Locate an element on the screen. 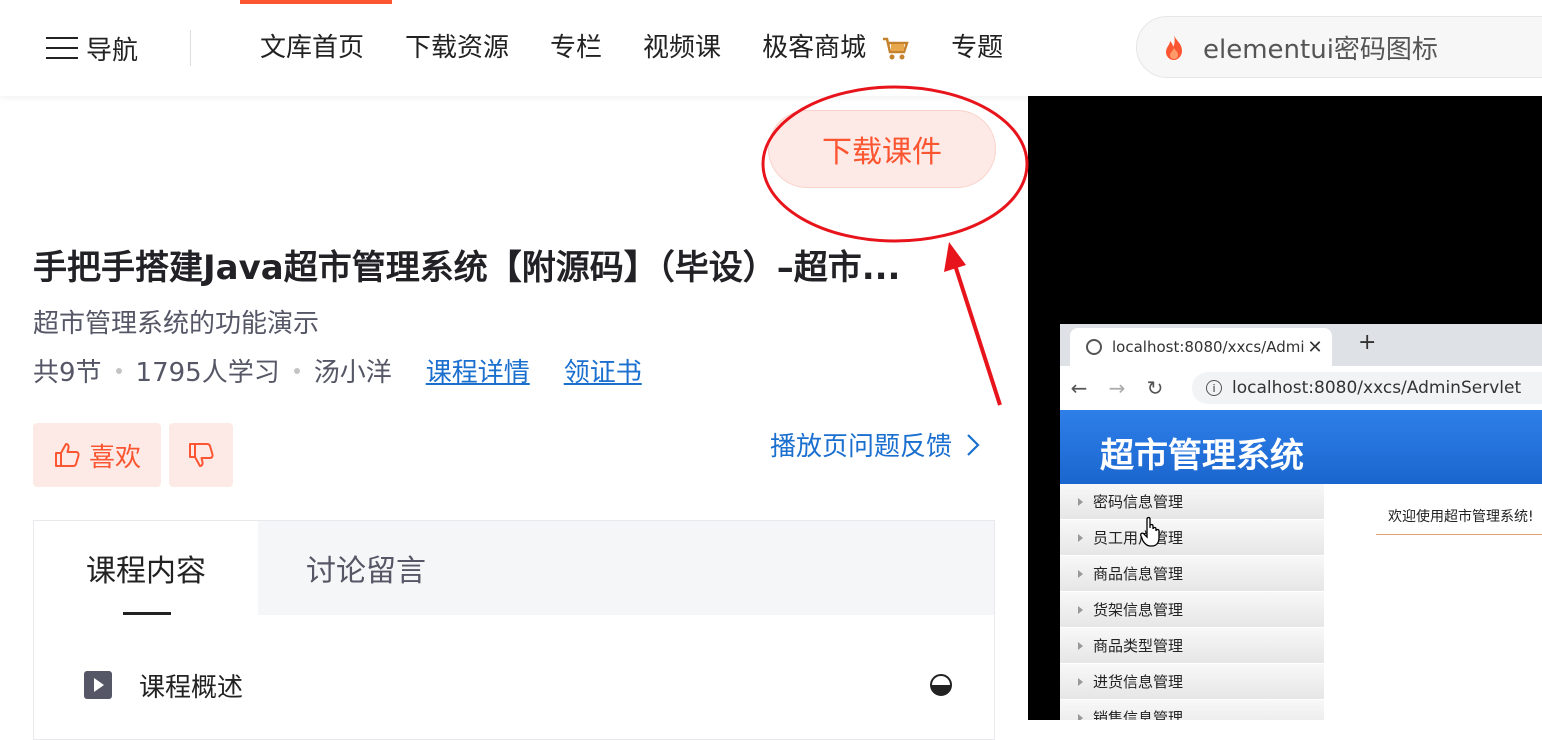 The image size is (1542, 740). author-name: 汤小洋 is located at coordinates (353, 370).